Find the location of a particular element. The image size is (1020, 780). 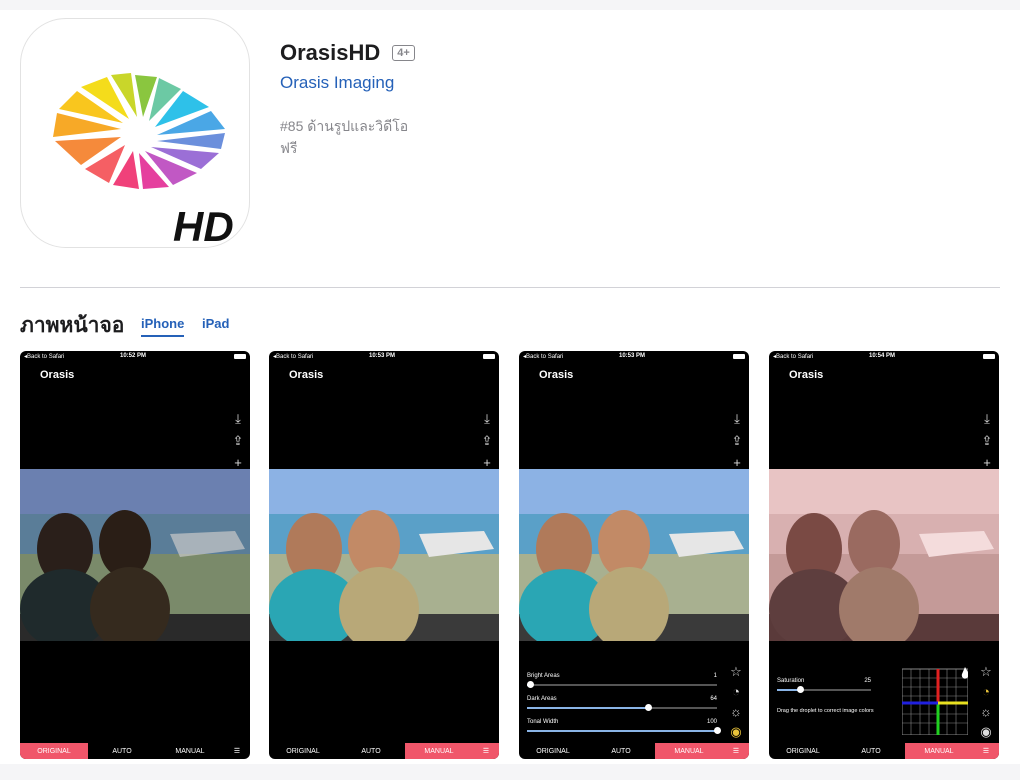

screenshot-4: ◂Back to Safari 10:54 PM Orasis ⤓ ⇪ + ⤓ is located at coordinates (884, 555).